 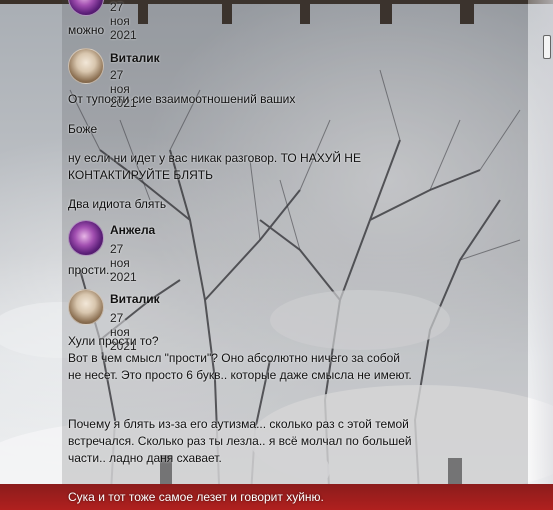 I want to click on message-text: можно, so click(x=86, y=30).